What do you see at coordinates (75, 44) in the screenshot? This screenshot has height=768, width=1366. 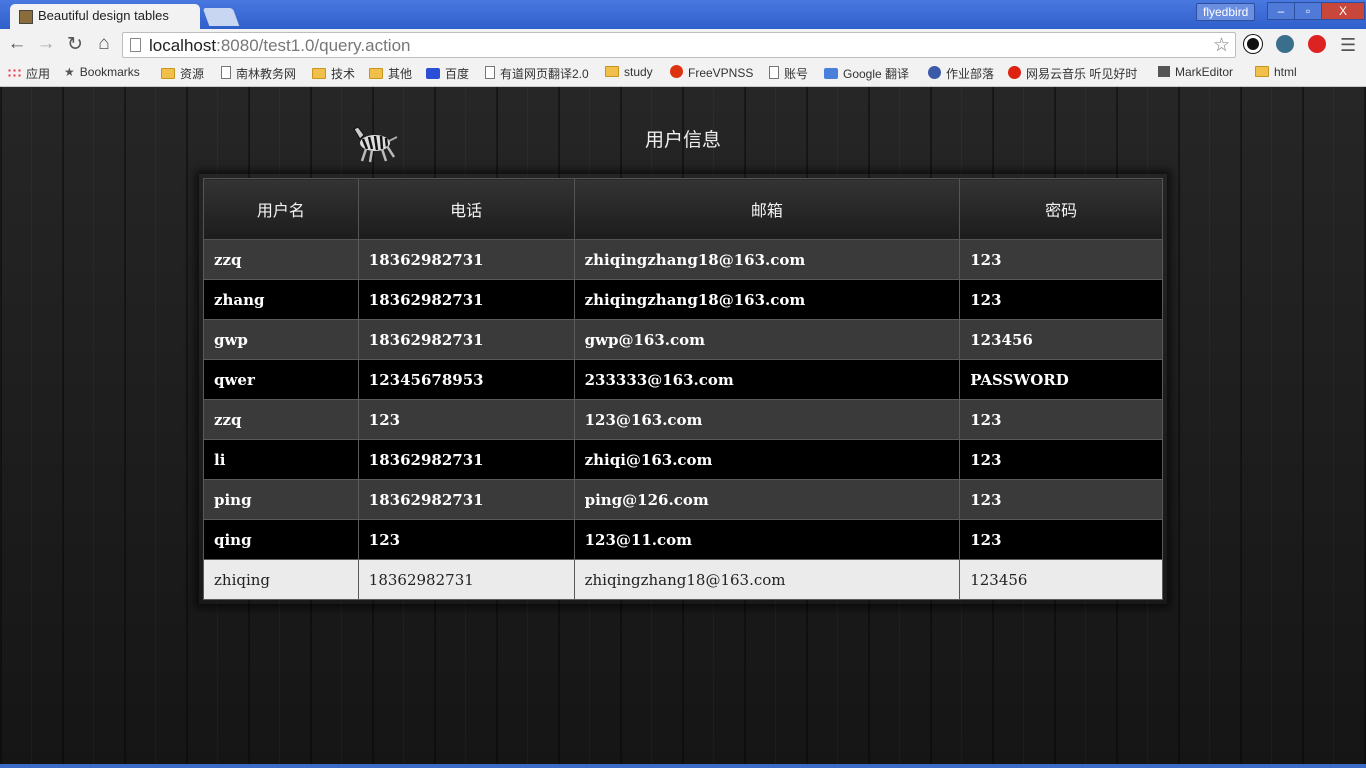 I see `reload-icon: ↻` at bounding box center [75, 44].